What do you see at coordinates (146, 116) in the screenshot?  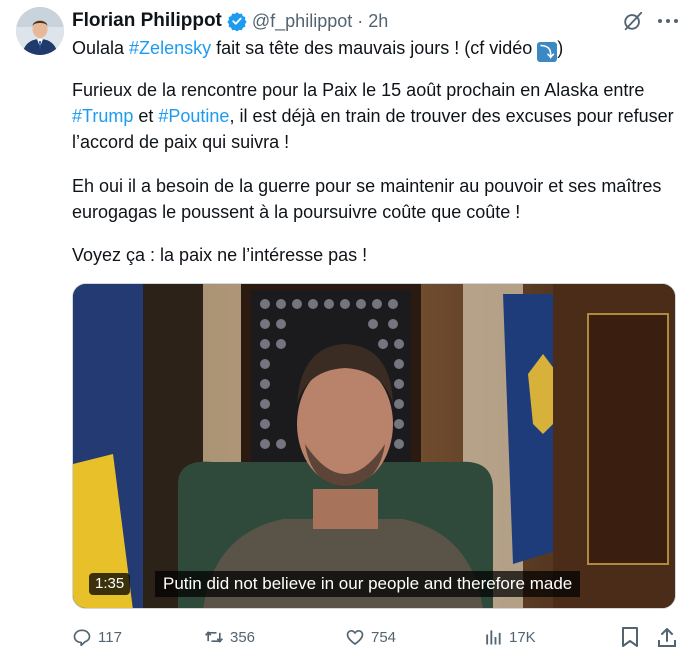 I see `text-segment: et` at bounding box center [146, 116].